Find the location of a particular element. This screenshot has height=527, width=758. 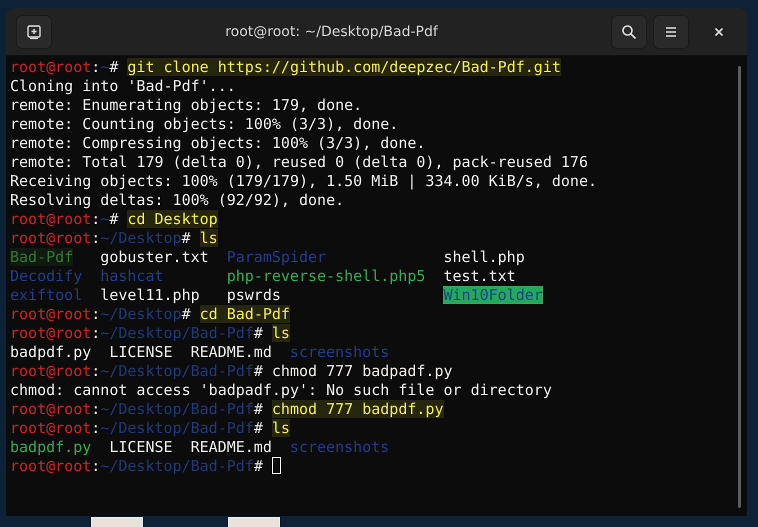

output-text: remote: Compressing objects: 100% (3/3), done. is located at coordinates (218, 143).